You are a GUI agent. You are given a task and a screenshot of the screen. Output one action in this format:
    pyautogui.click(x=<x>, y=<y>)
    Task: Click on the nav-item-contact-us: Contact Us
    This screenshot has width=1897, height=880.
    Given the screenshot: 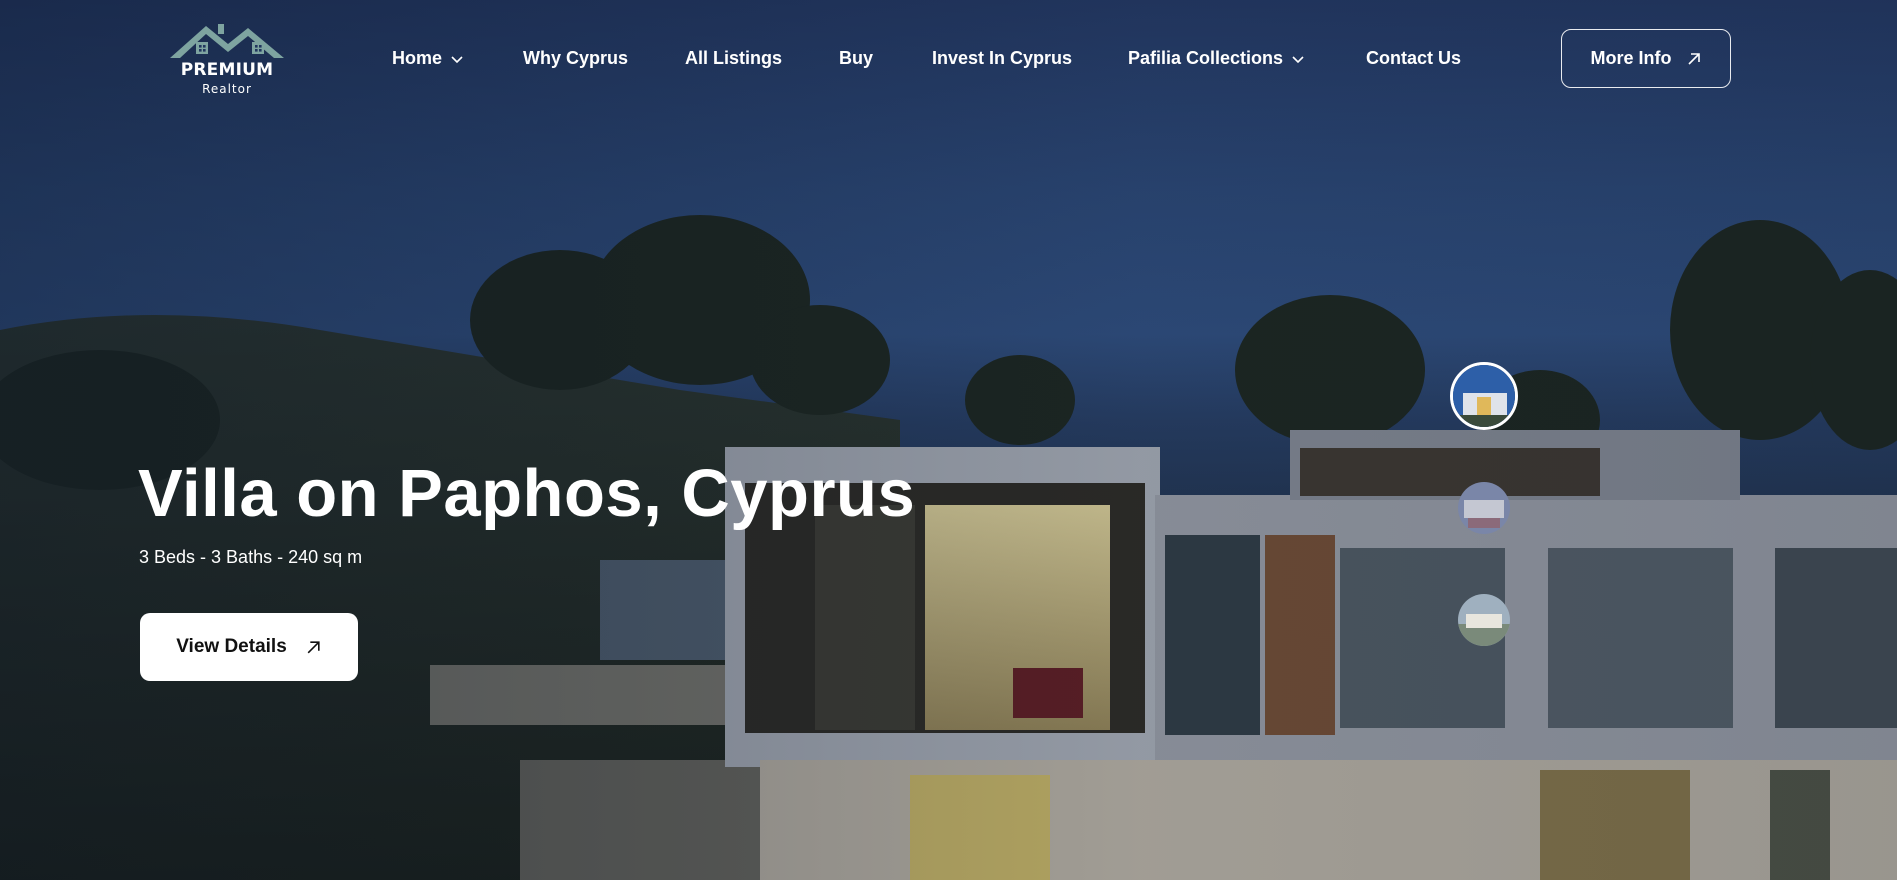 What is the action you would take?
    pyautogui.click(x=1413, y=58)
    